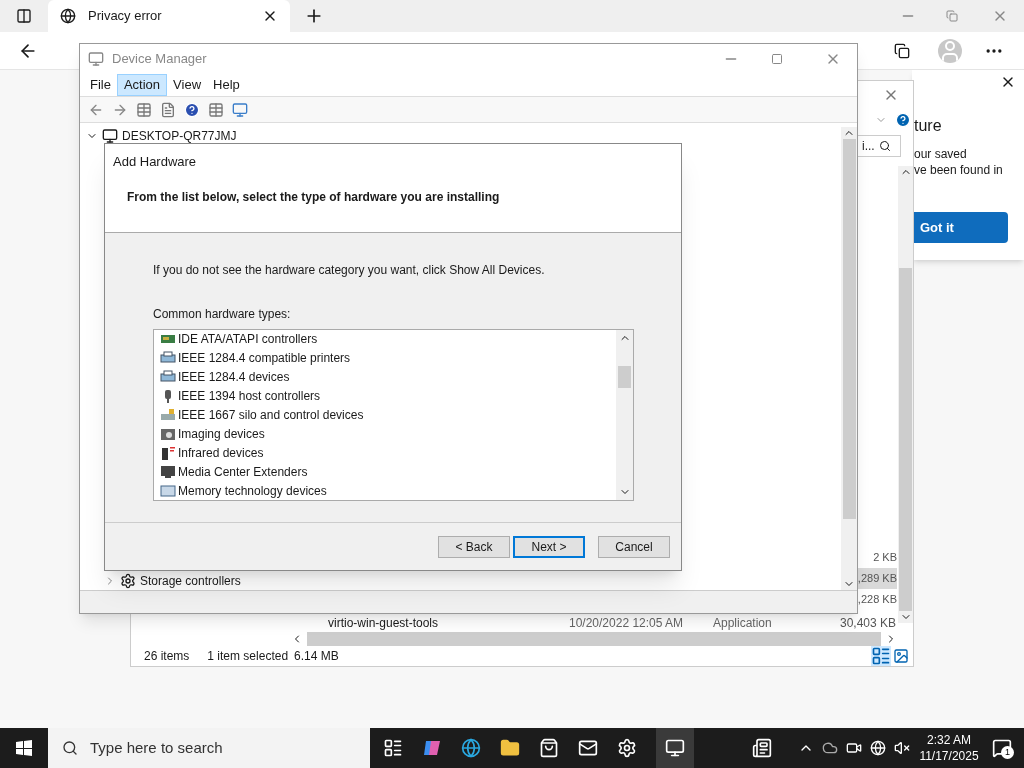 The height and width of the screenshot is (768, 1024). What do you see at coordinates (240, 109) in the screenshot?
I see `scan-icon` at bounding box center [240, 109].